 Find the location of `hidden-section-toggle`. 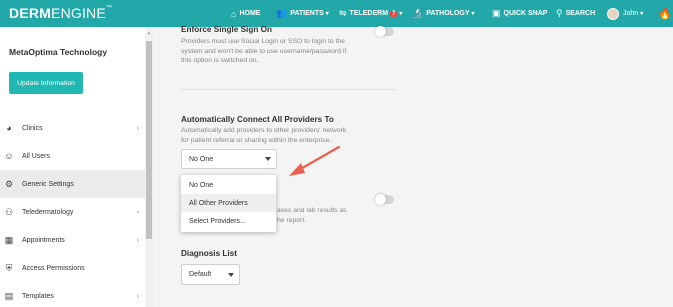

hidden-section-toggle is located at coordinates (384, 199).